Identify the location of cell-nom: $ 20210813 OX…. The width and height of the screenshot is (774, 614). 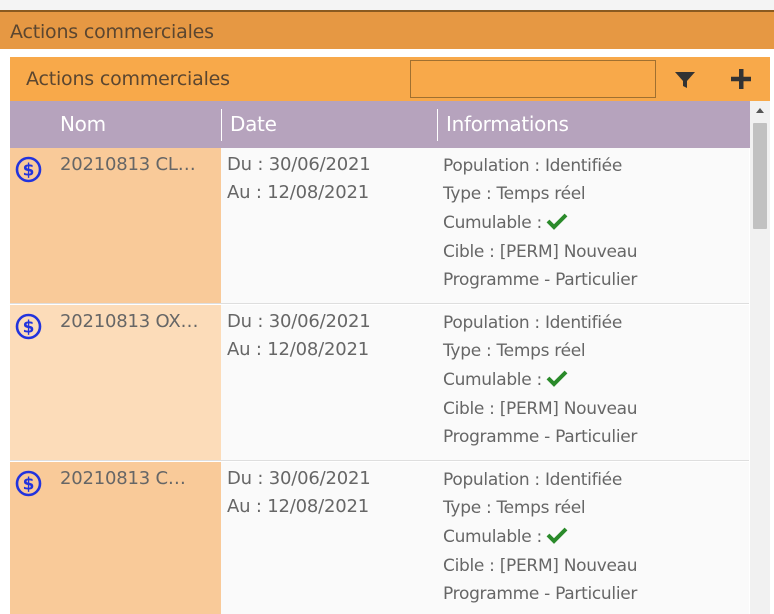
(115, 382).